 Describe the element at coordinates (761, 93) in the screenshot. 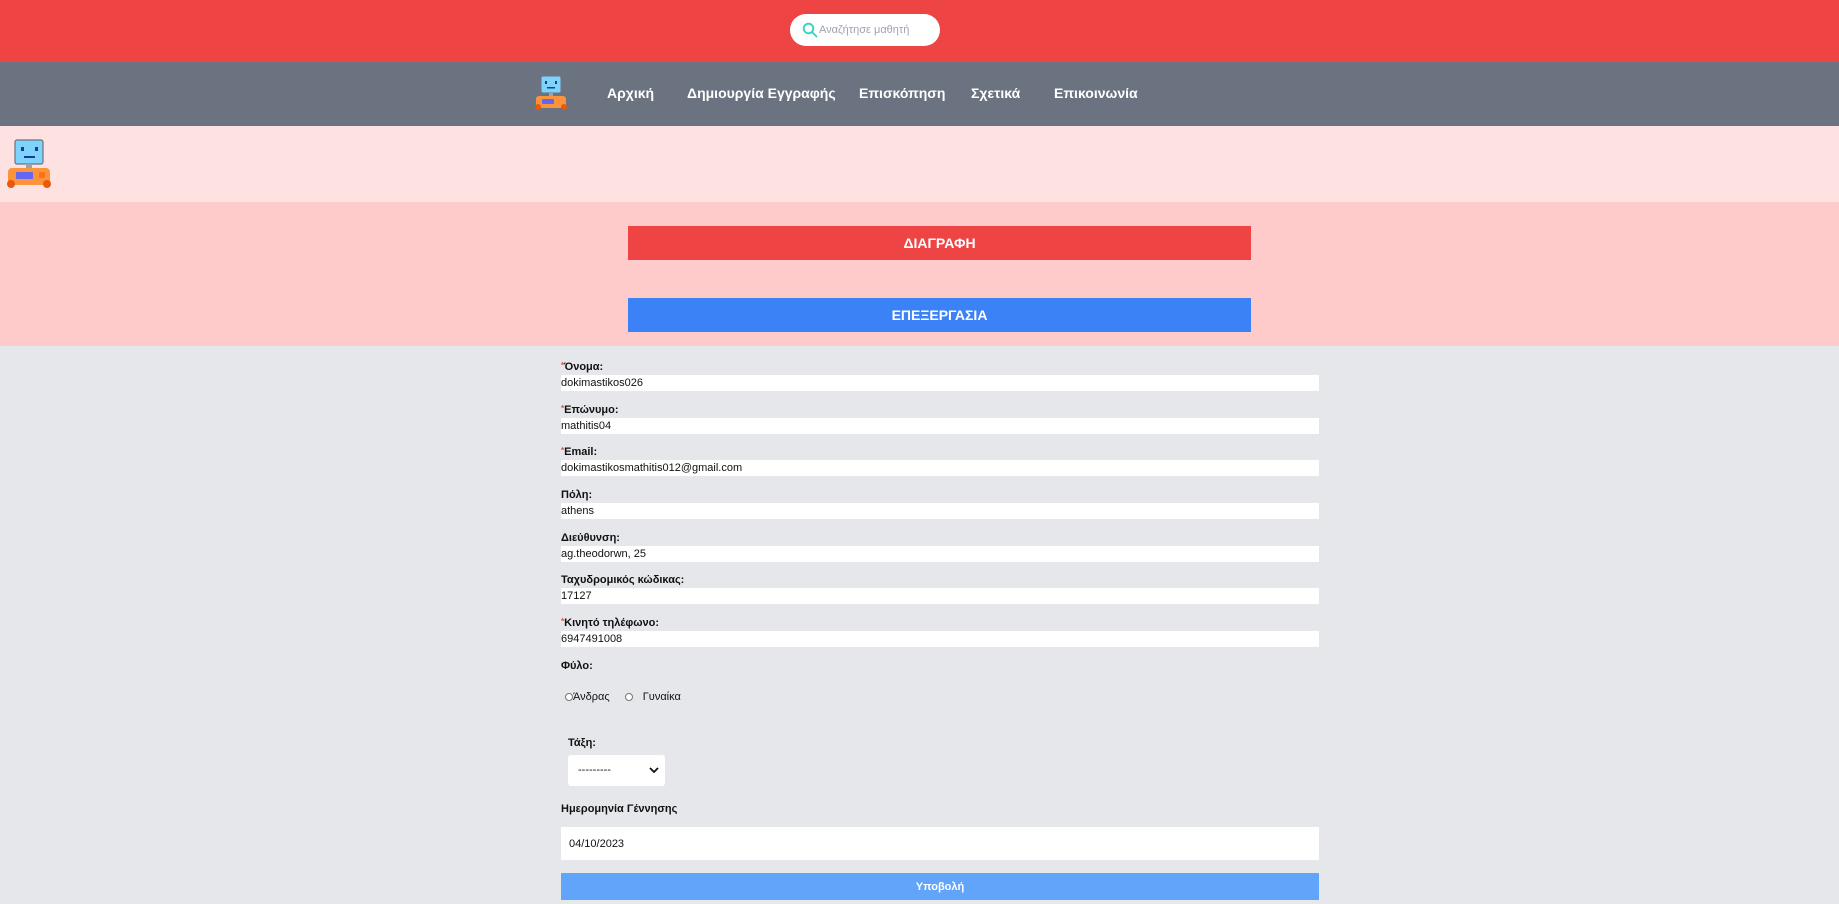

I see `nav-create-record: Δημιουργία Εγγραφής` at that location.